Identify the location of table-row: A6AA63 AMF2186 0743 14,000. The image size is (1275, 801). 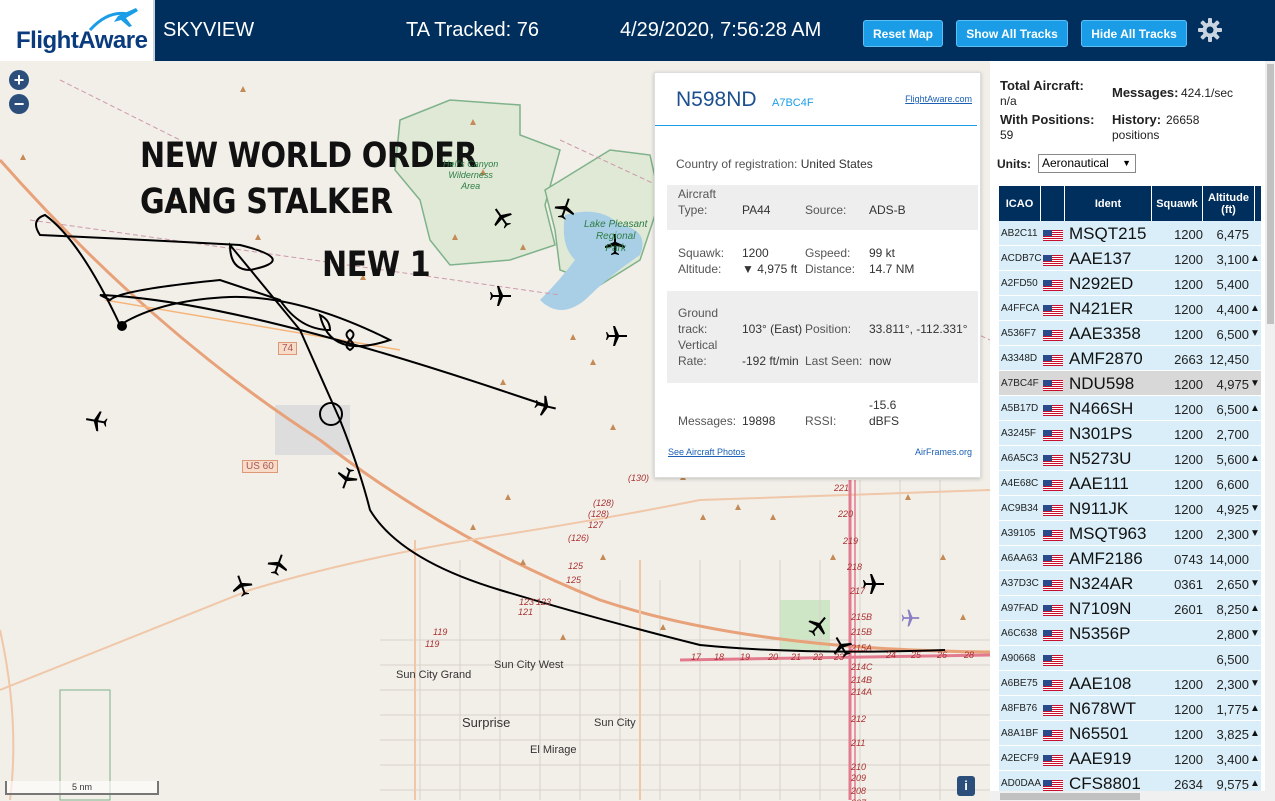
(1130, 558).